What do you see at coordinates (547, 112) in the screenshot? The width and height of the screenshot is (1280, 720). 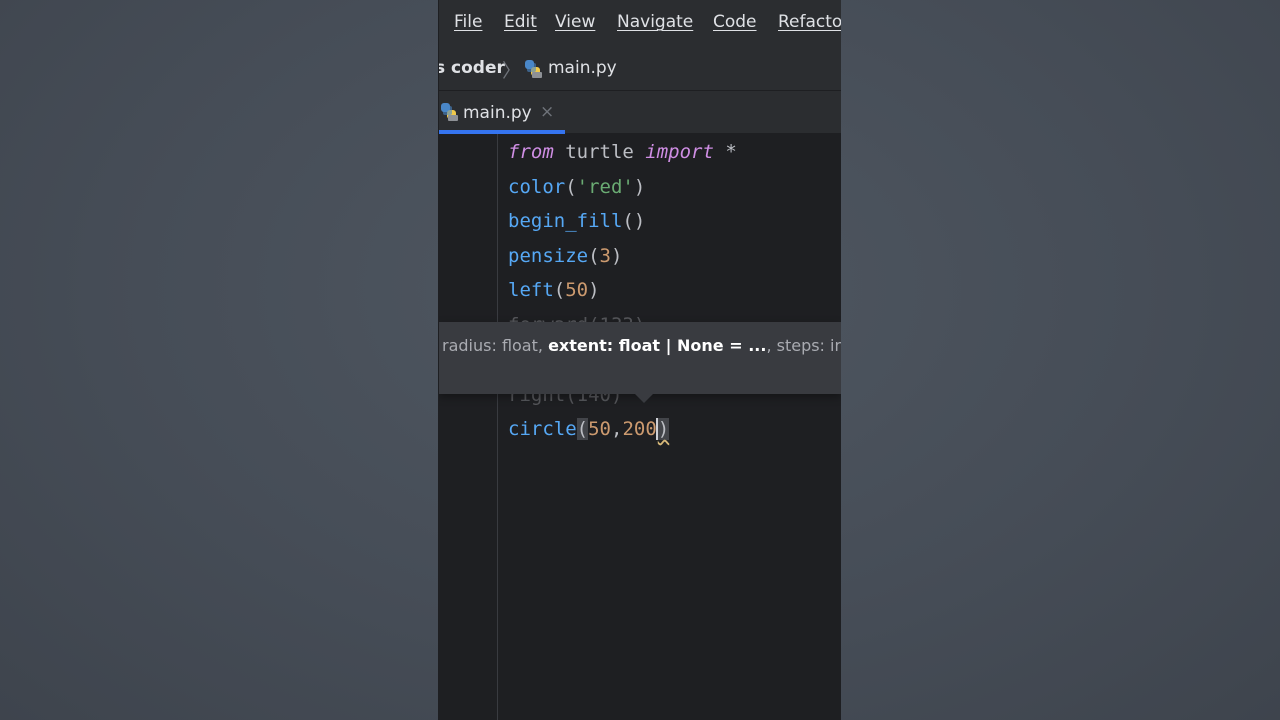 I see `close-icon: ×` at bounding box center [547, 112].